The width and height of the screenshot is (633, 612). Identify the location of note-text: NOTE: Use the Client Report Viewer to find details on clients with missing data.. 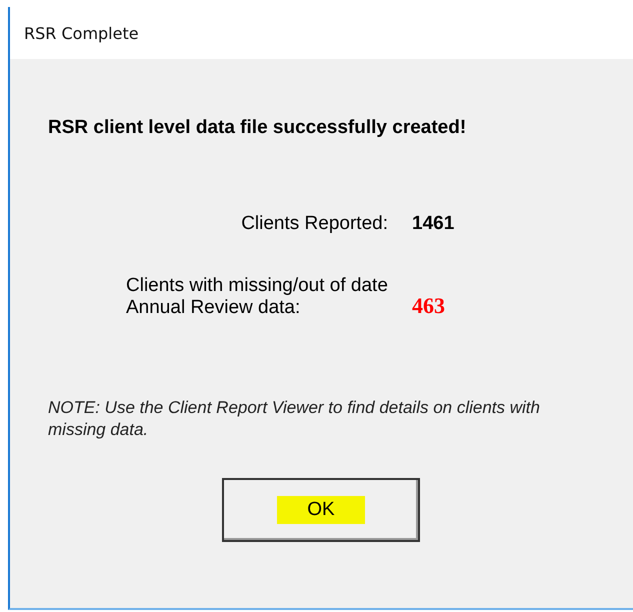
(294, 419).